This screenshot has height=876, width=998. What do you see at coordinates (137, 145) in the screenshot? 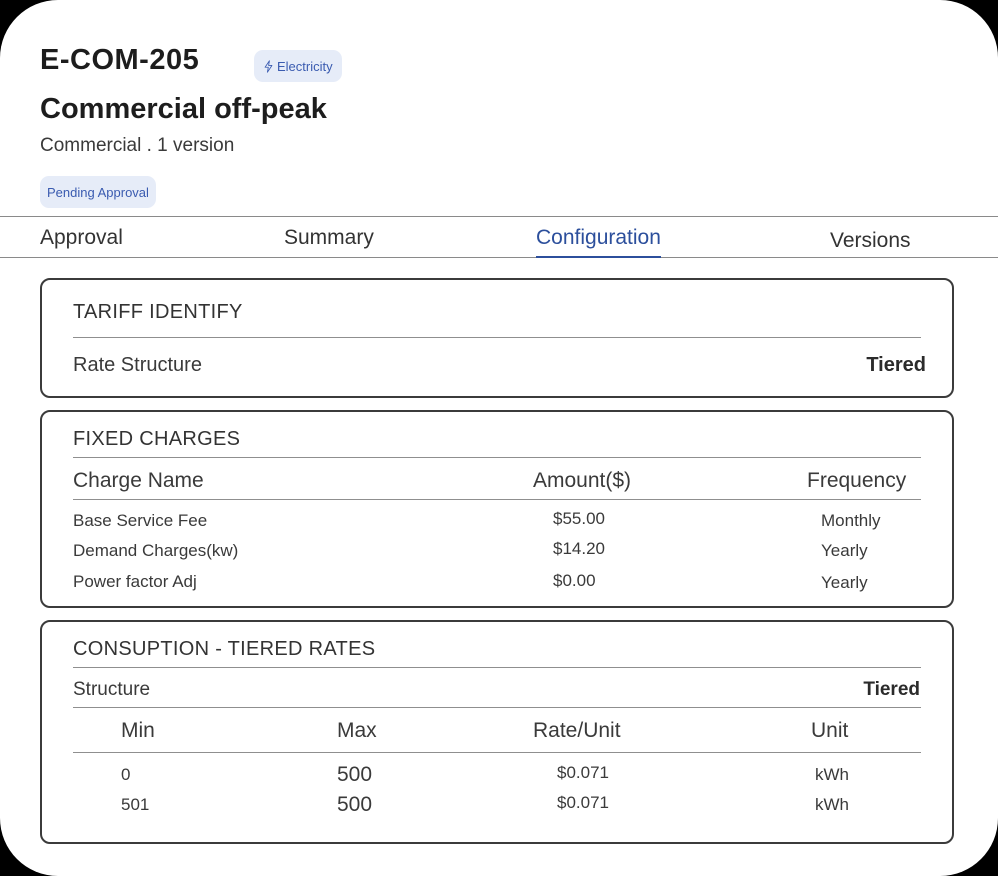
I see `tariff-meta: Commercial . 1 version` at bounding box center [137, 145].